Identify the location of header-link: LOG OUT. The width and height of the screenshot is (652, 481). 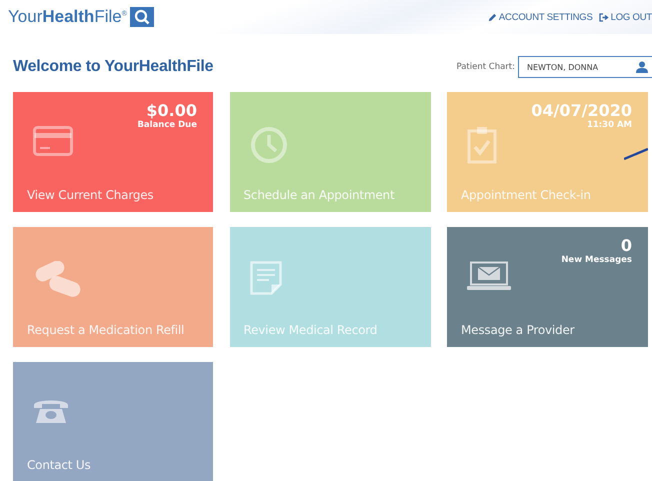
(625, 17).